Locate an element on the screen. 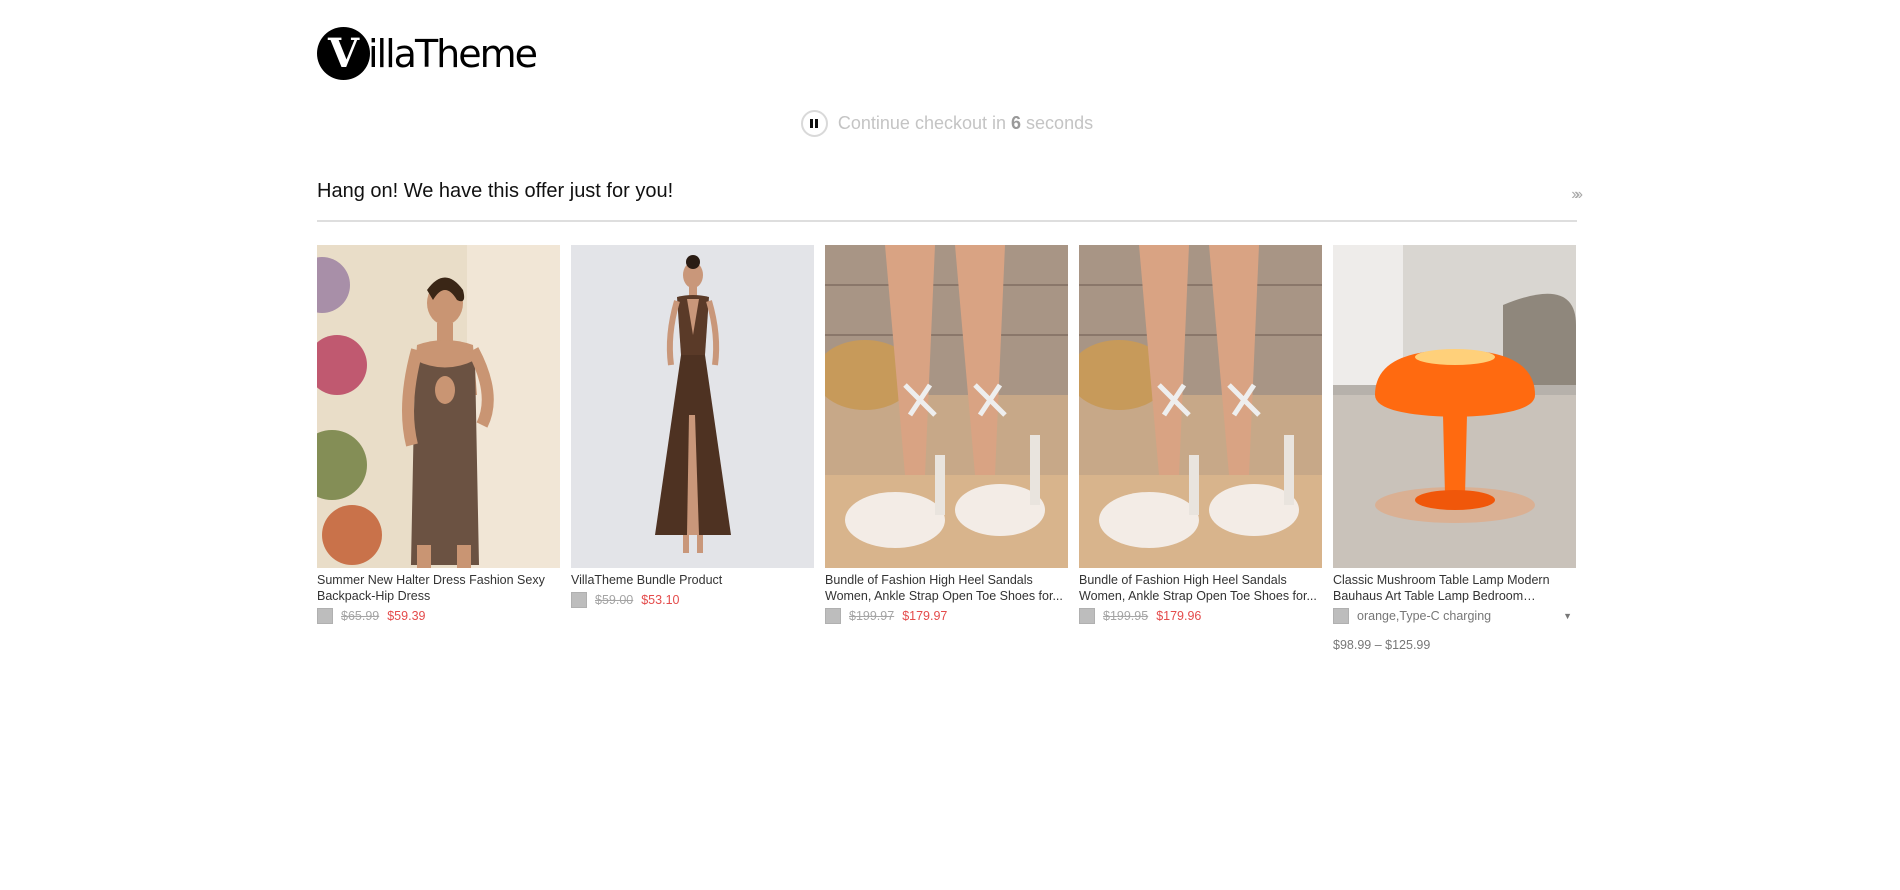 The image size is (1900, 890). product-name: VillaTheme Bundle Product is located at coordinates (692, 580).